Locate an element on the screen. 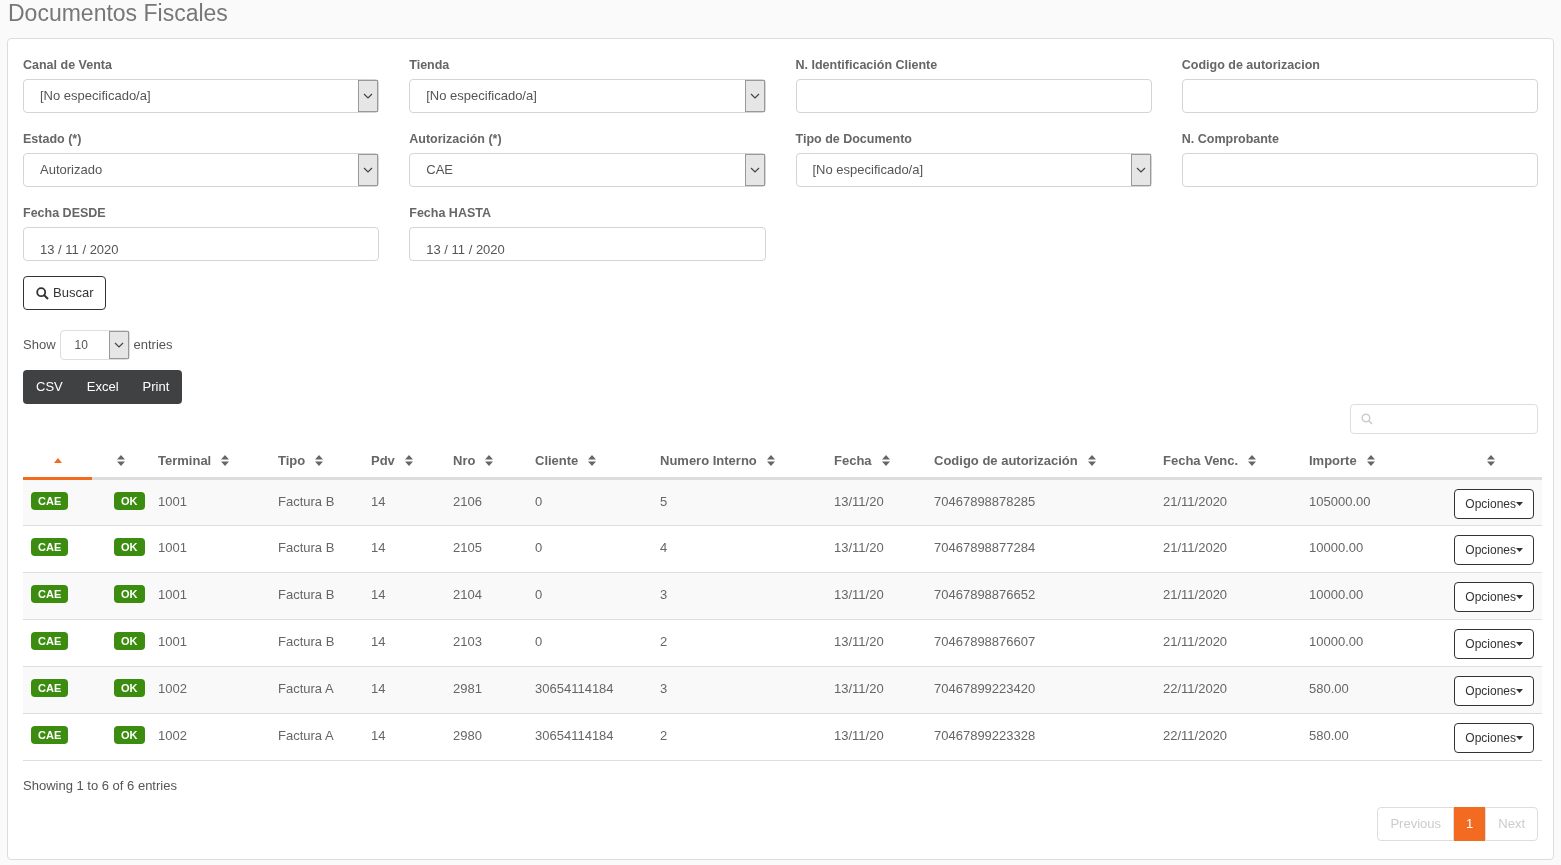  table-info: Showing 1 to 6 of 6 entries is located at coordinates (100, 785).